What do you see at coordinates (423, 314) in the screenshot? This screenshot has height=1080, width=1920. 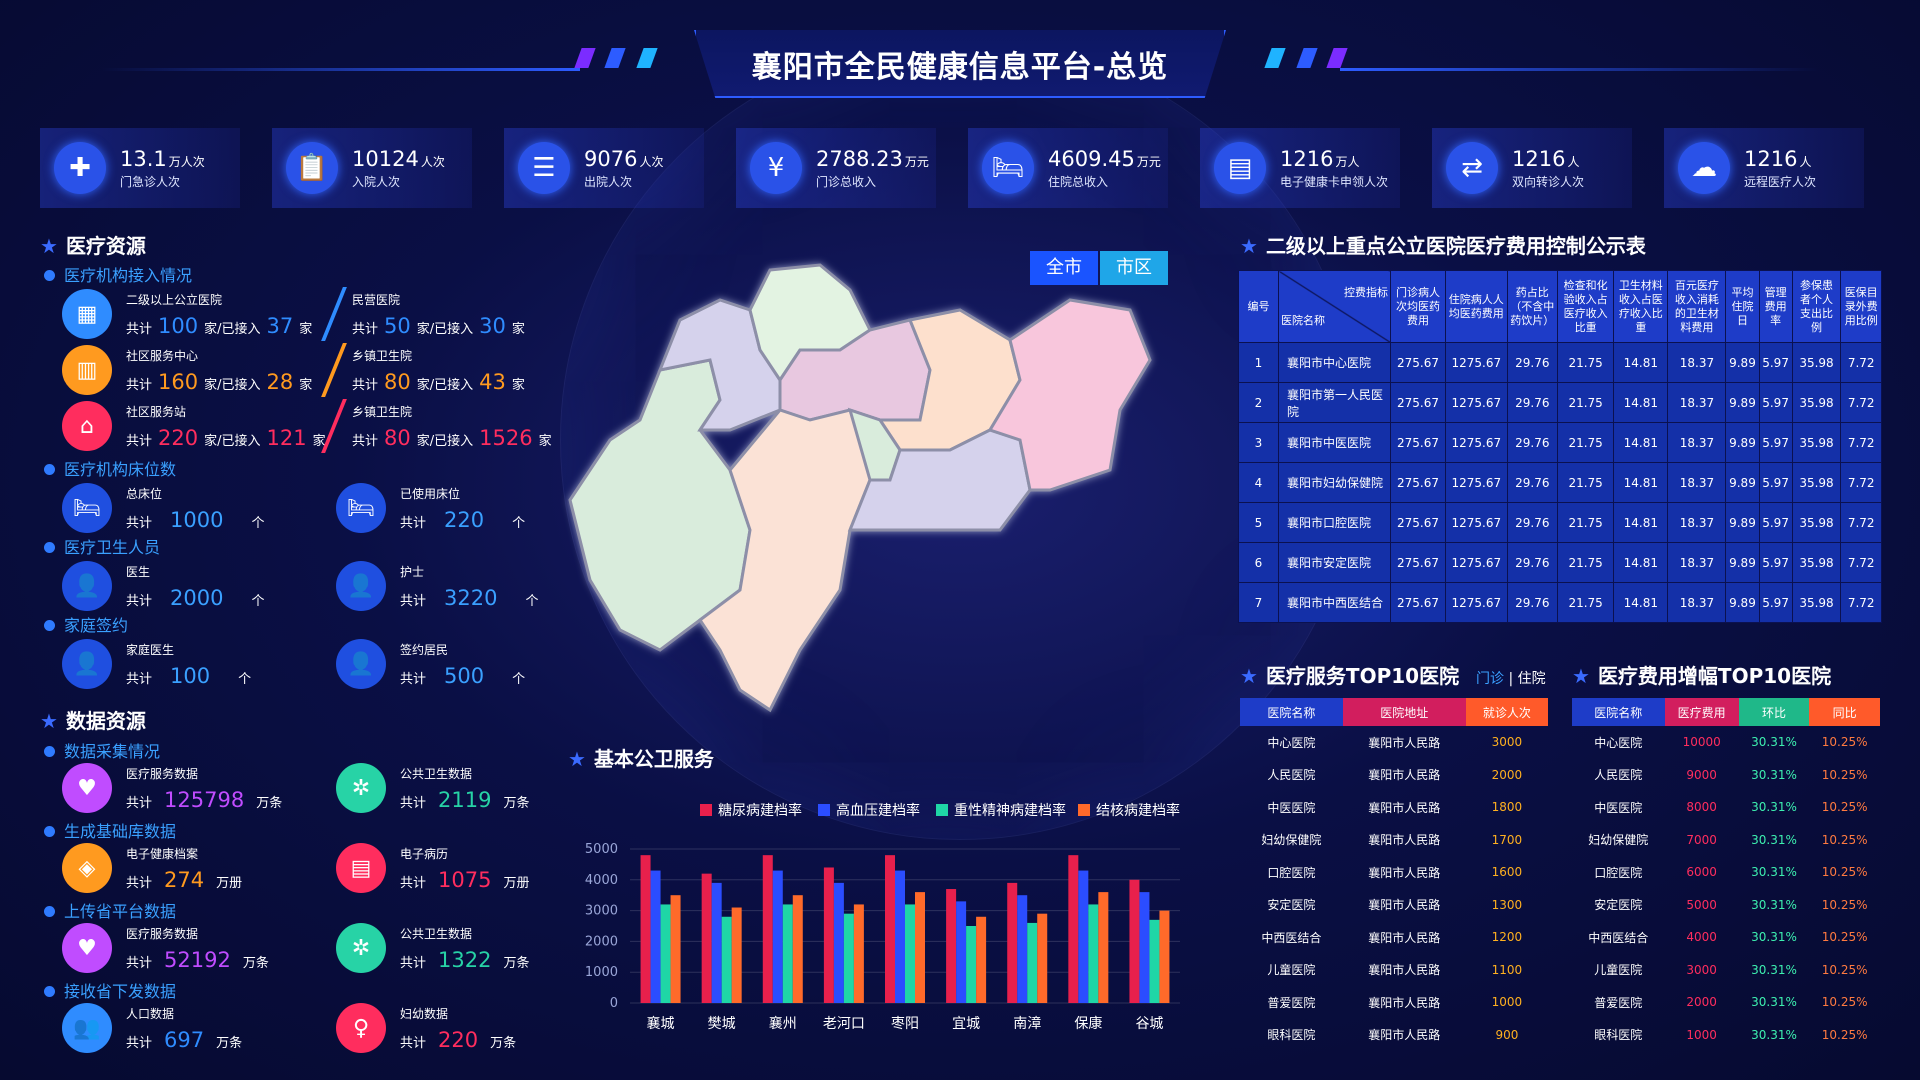 I see `access-item: 民营医院 共计 50 家/已接入 30 家` at bounding box center [423, 314].